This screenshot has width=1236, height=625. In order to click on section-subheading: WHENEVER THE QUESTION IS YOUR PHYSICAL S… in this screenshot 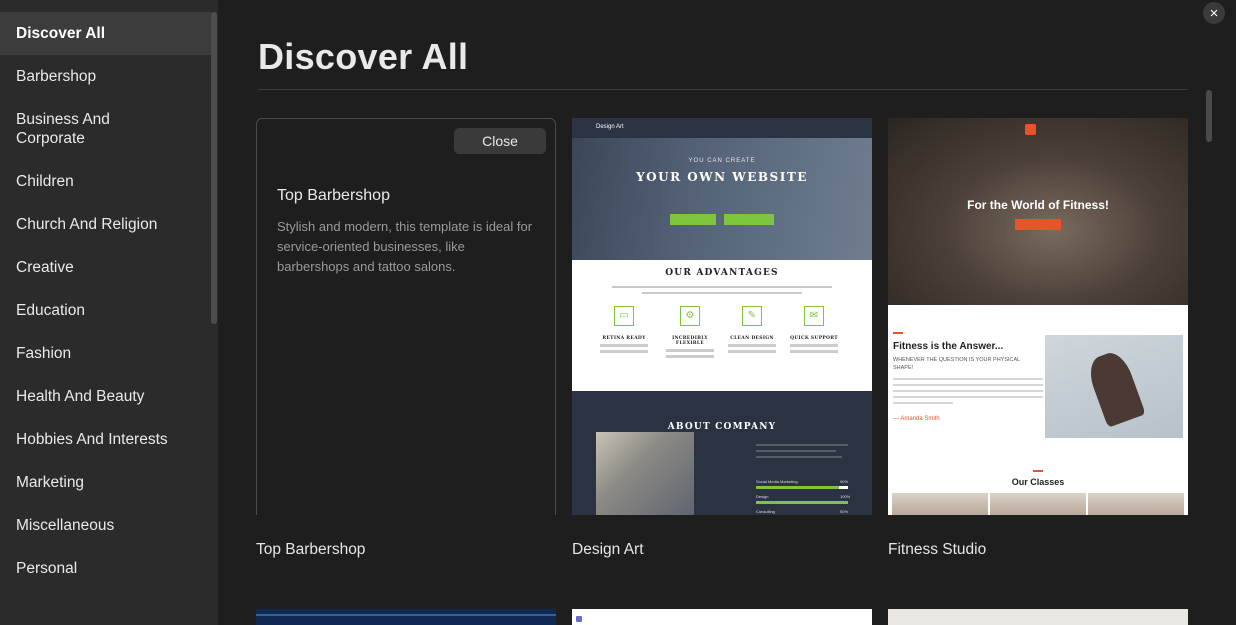, I will do `click(957, 364)`.